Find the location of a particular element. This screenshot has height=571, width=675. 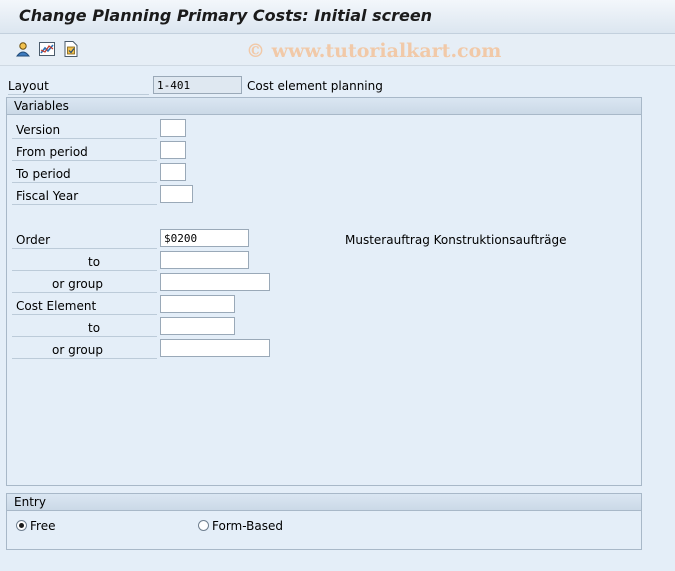

cost-element-group-label: or group is located at coordinates (77, 350).